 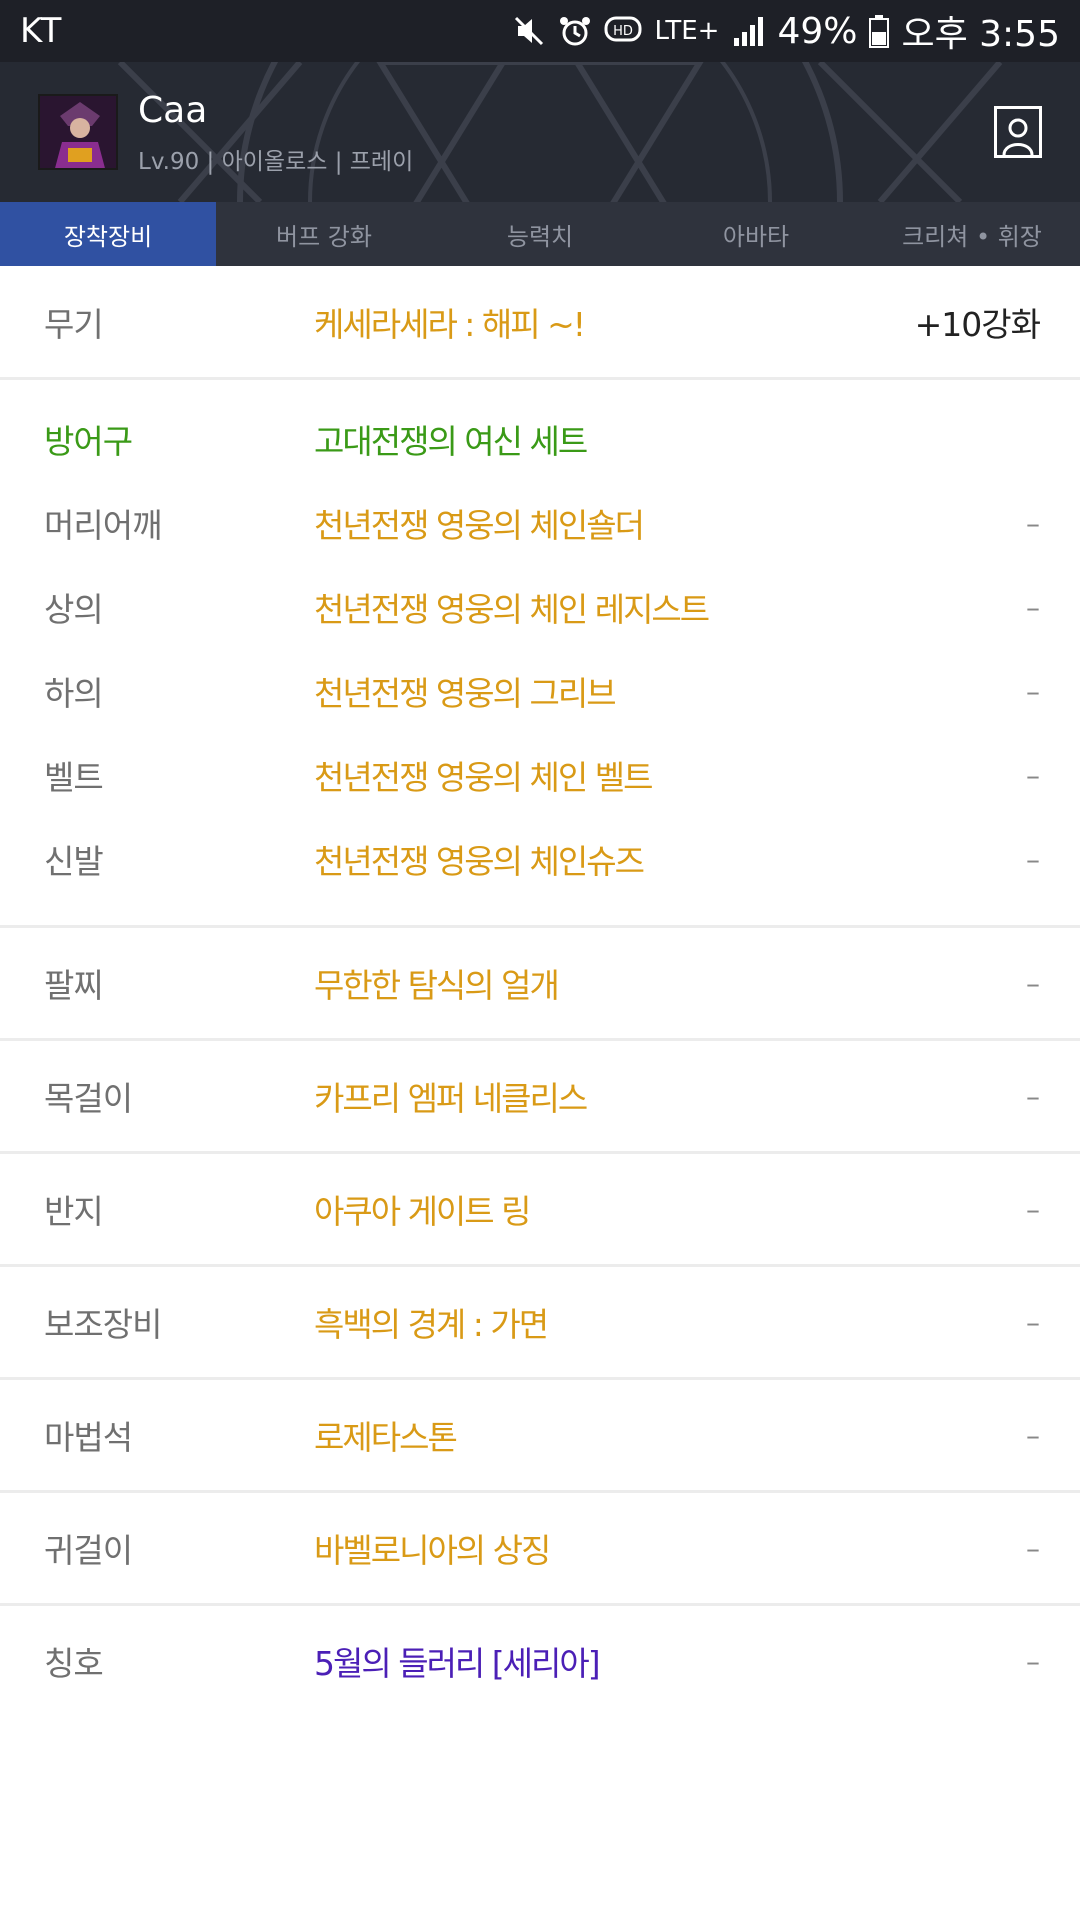 What do you see at coordinates (41, 31) in the screenshot?
I see `carrier-label: KT` at bounding box center [41, 31].